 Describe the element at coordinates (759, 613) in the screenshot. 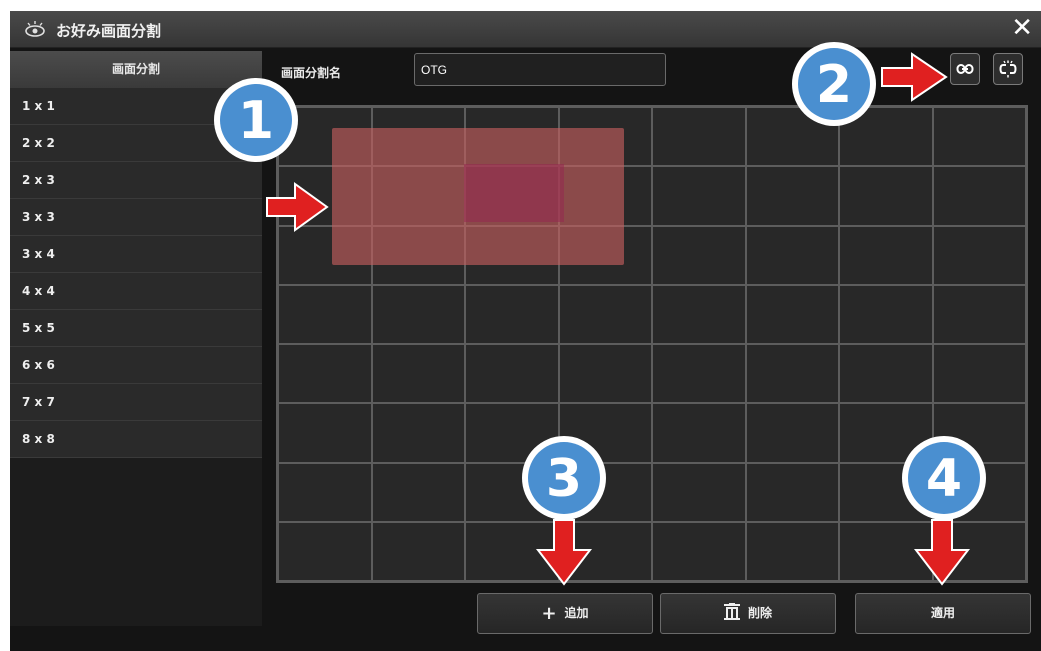

I see `delete-button-label: 削除` at that location.